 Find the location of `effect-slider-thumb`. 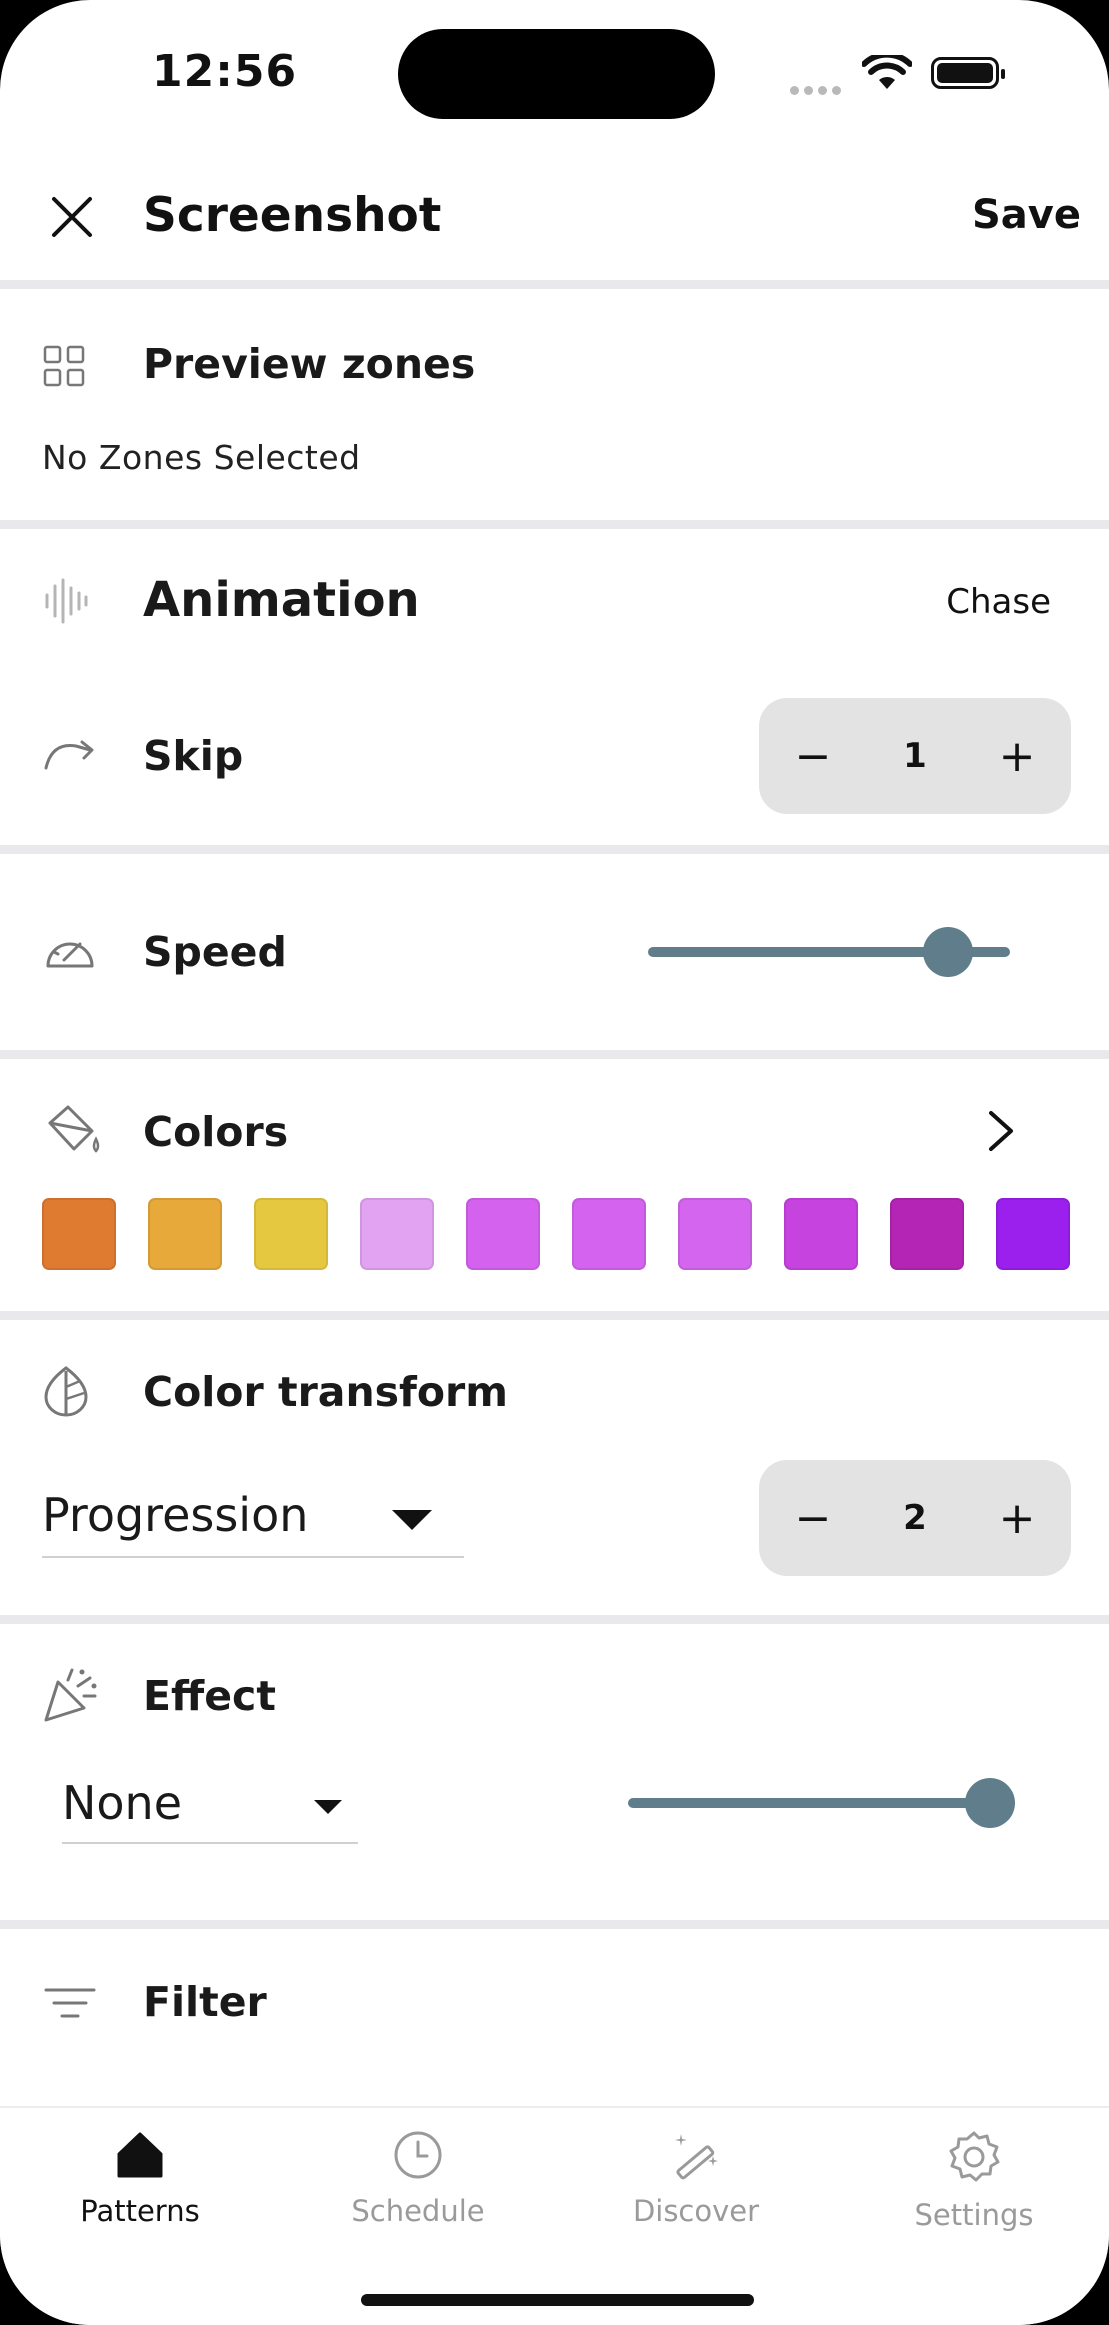

effect-slider-thumb is located at coordinates (990, 1803).